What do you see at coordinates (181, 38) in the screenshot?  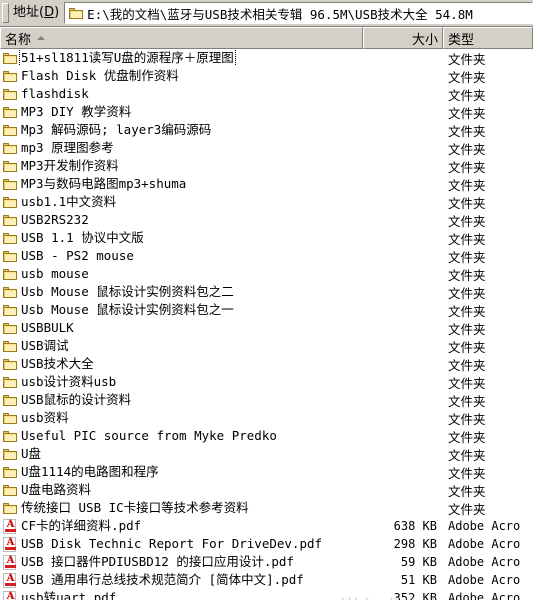 I see `column-header-name: 名称` at bounding box center [181, 38].